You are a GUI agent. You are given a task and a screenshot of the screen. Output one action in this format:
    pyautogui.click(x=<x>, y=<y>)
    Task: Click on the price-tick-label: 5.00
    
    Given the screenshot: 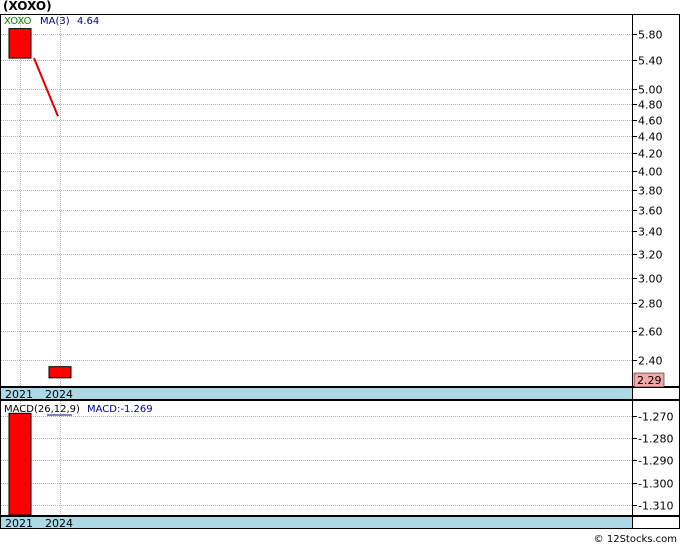 What is the action you would take?
    pyautogui.click(x=650, y=90)
    